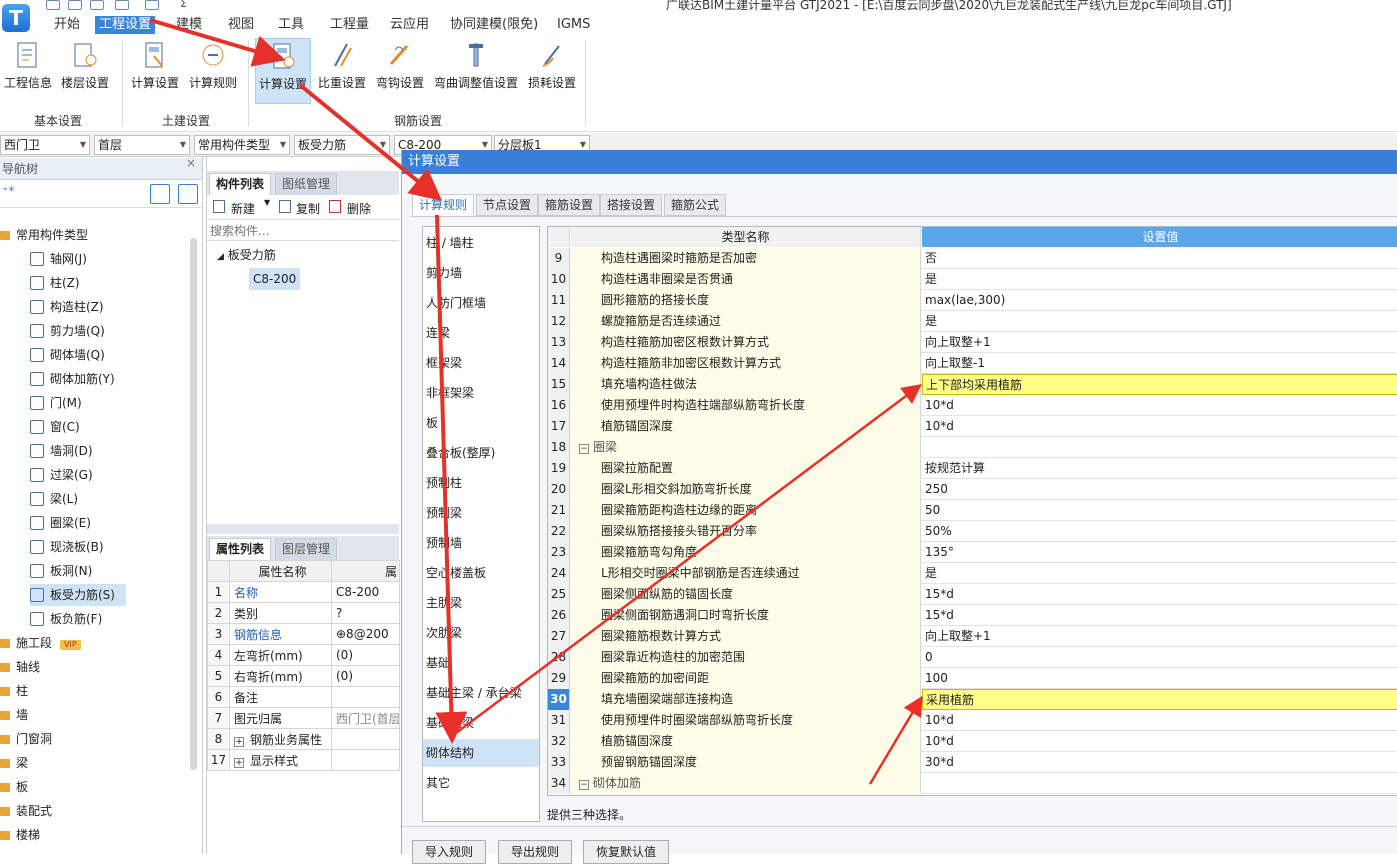  I want to click on arrow-button-to-tab, so click(370, 142).